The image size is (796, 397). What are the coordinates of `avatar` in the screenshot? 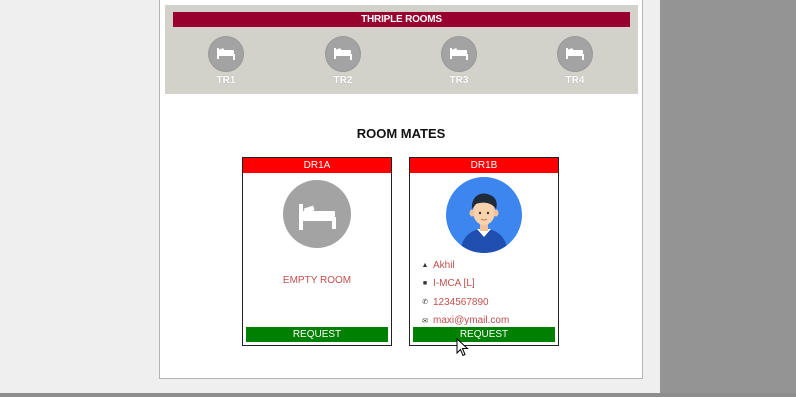 It's located at (484, 215).